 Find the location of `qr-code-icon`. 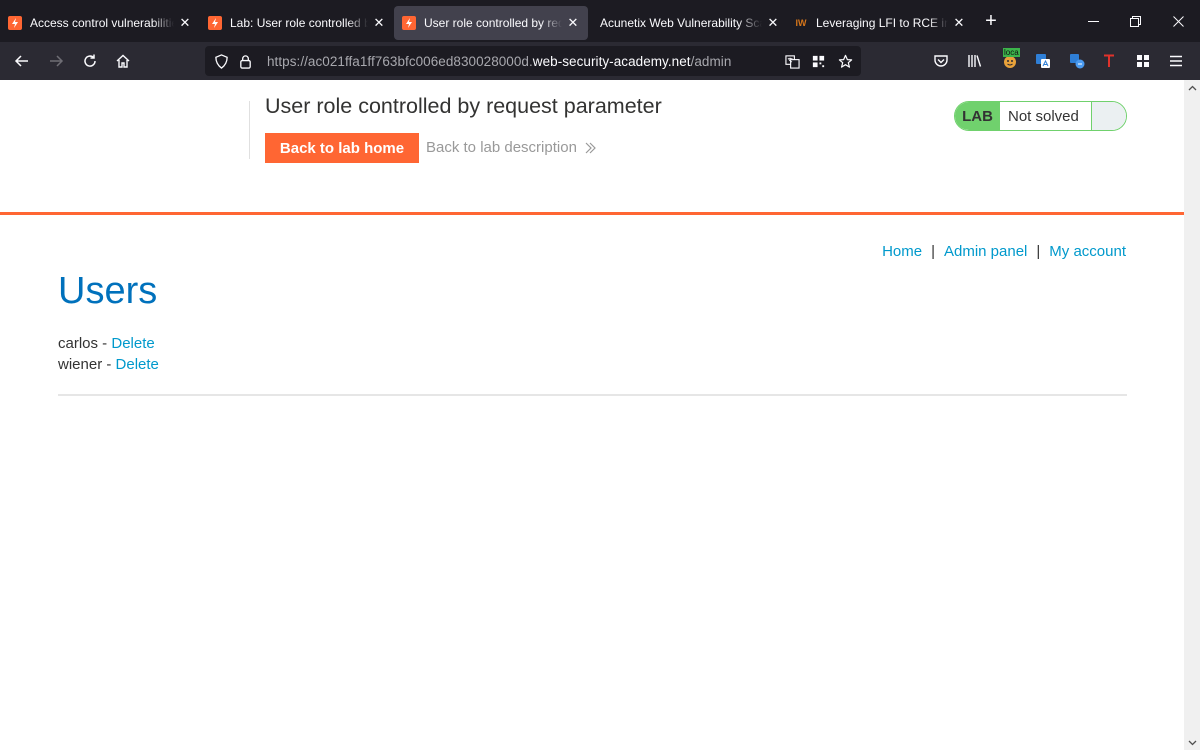

qr-code-icon is located at coordinates (818, 61).